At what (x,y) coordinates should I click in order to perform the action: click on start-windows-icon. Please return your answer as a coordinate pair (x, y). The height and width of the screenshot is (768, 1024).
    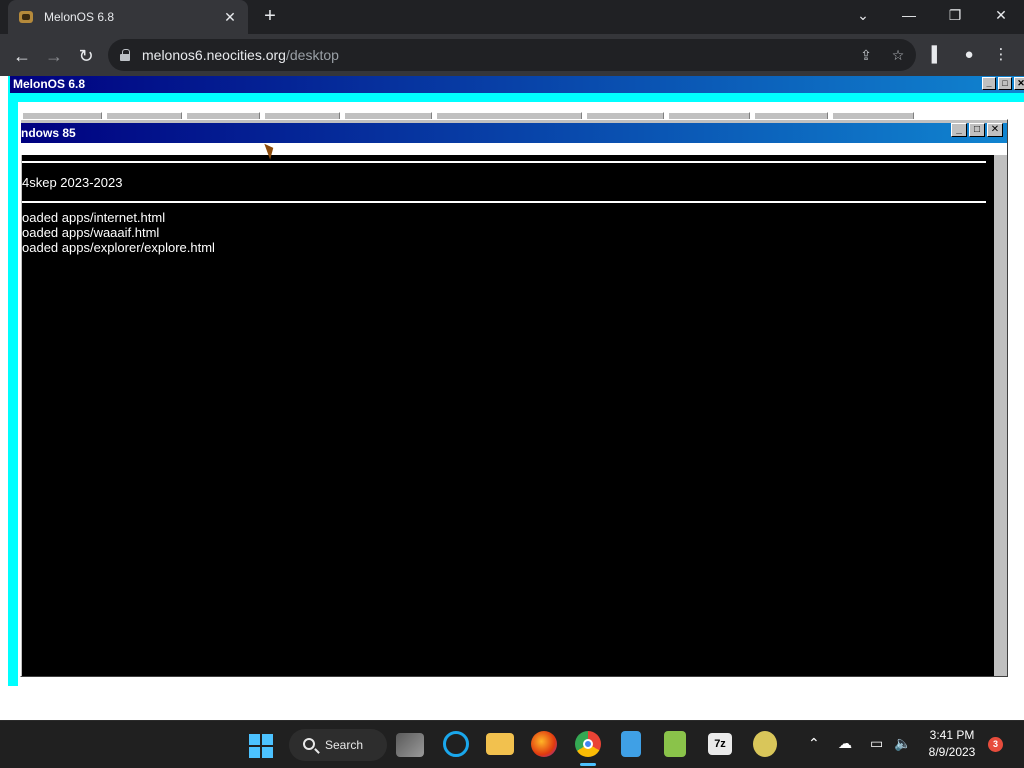
    Looking at the image, I should click on (261, 746).